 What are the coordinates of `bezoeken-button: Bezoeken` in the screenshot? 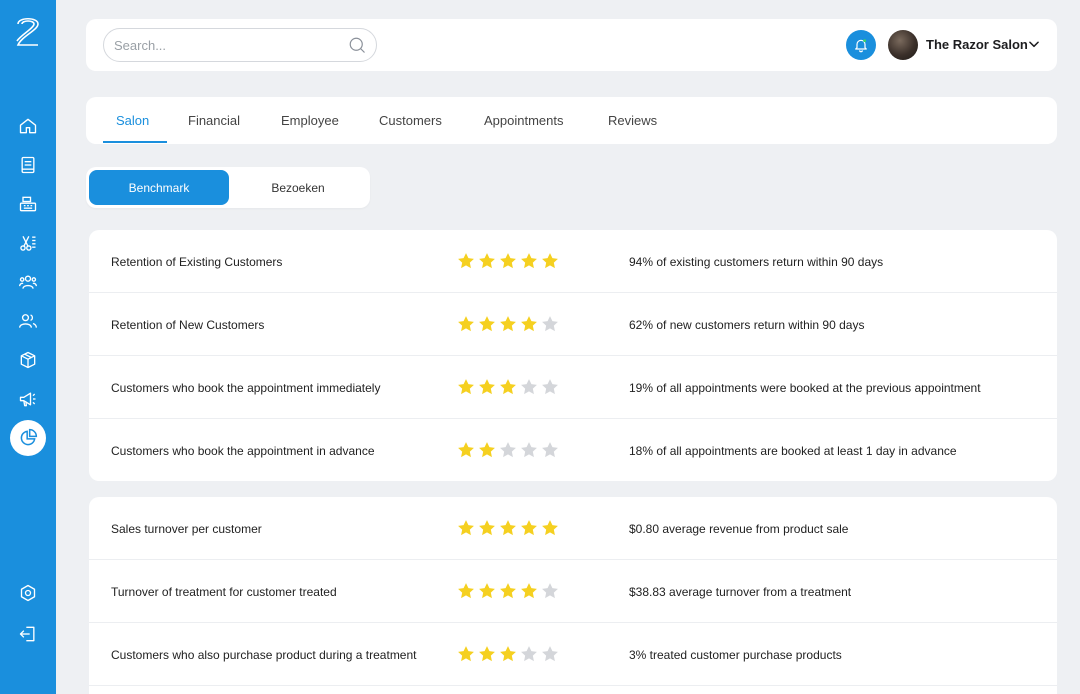 It's located at (298, 187).